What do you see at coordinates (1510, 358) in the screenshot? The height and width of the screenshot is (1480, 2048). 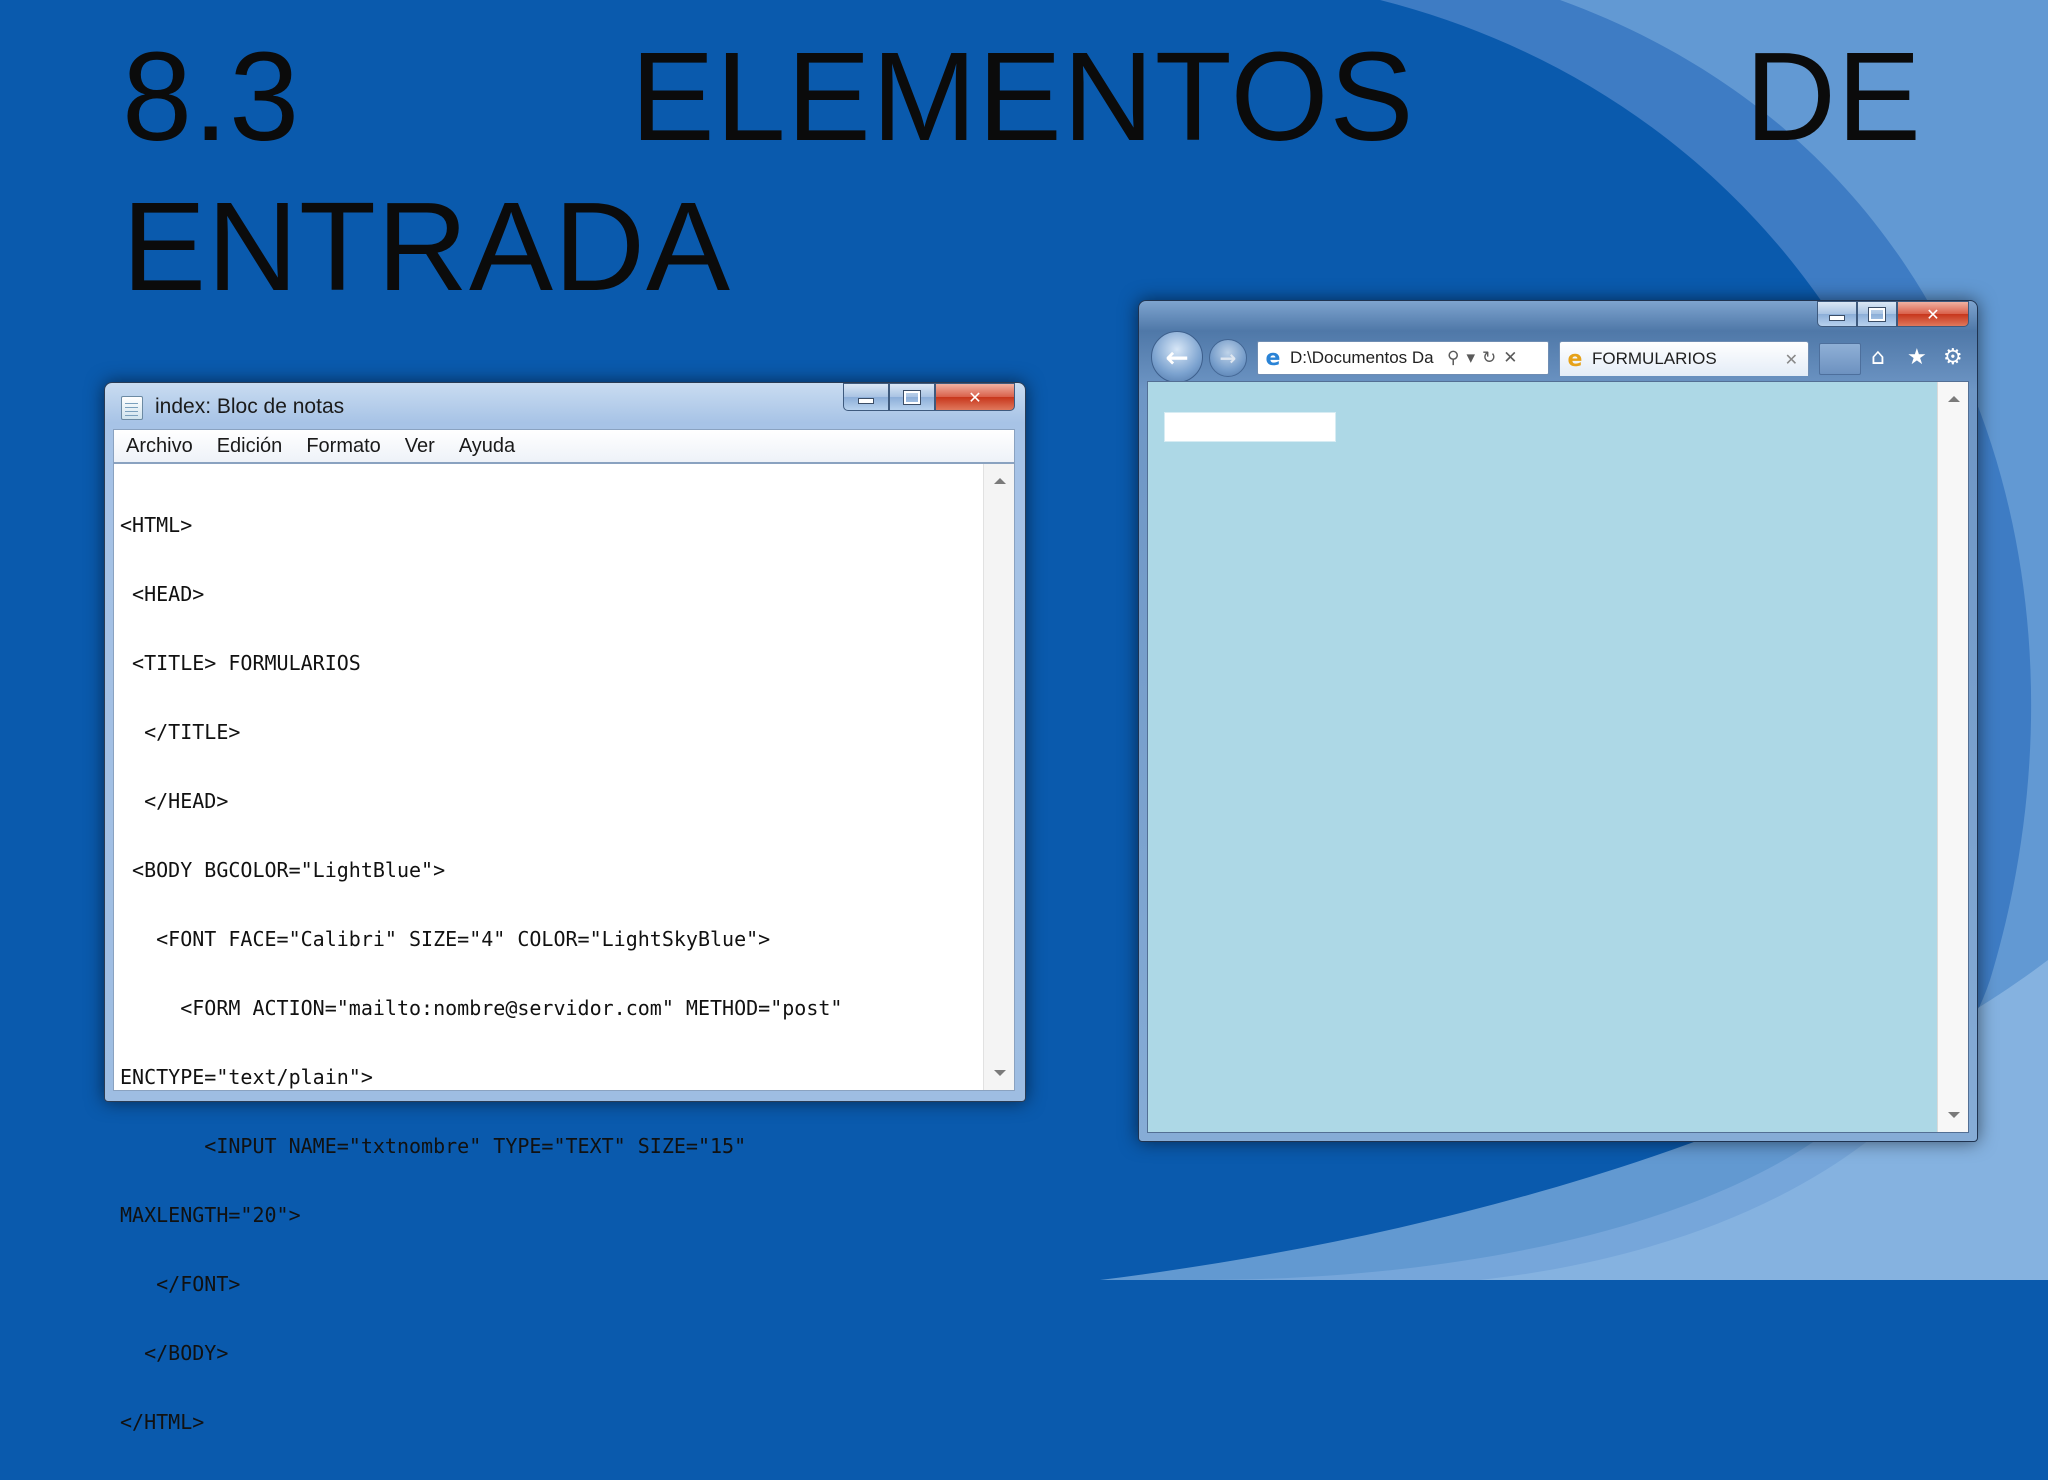 I see `stop-icon: ✕` at bounding box center [1510, 358].